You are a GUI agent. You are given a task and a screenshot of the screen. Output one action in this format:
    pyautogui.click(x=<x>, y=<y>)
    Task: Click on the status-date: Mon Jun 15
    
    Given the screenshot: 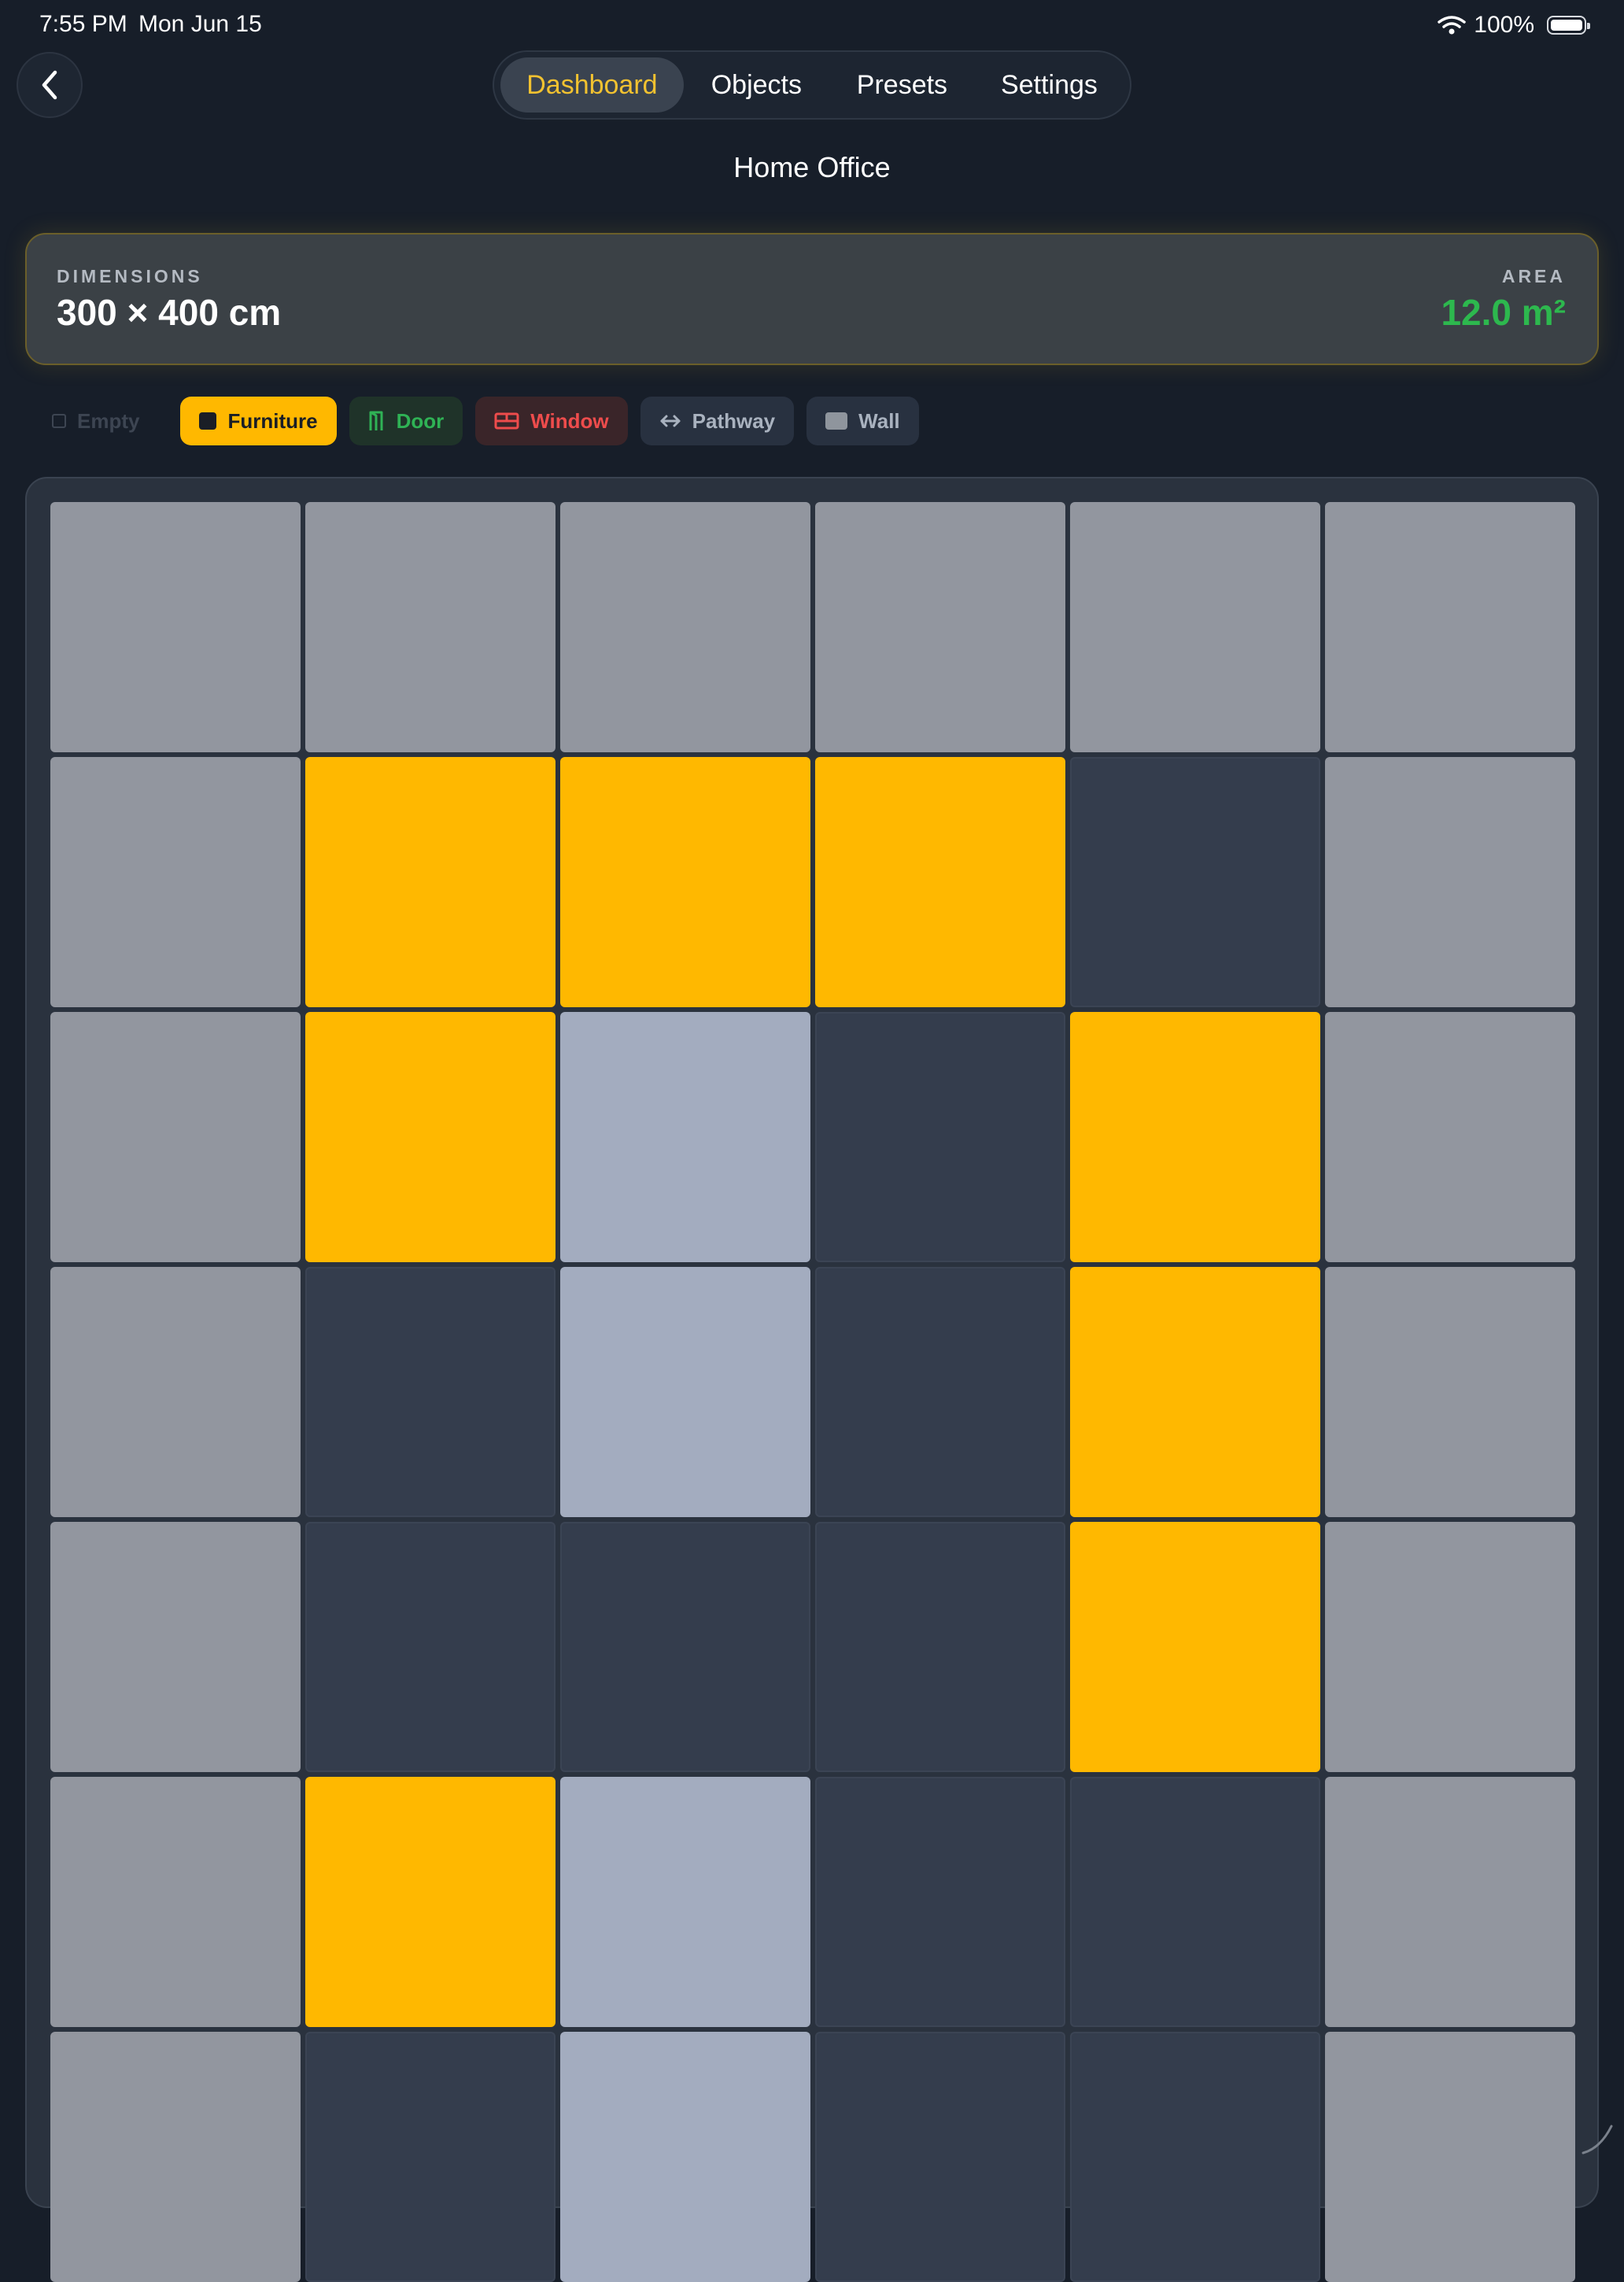 What is the action you would take?
    pyautogui.click(x=200, y=24)
    